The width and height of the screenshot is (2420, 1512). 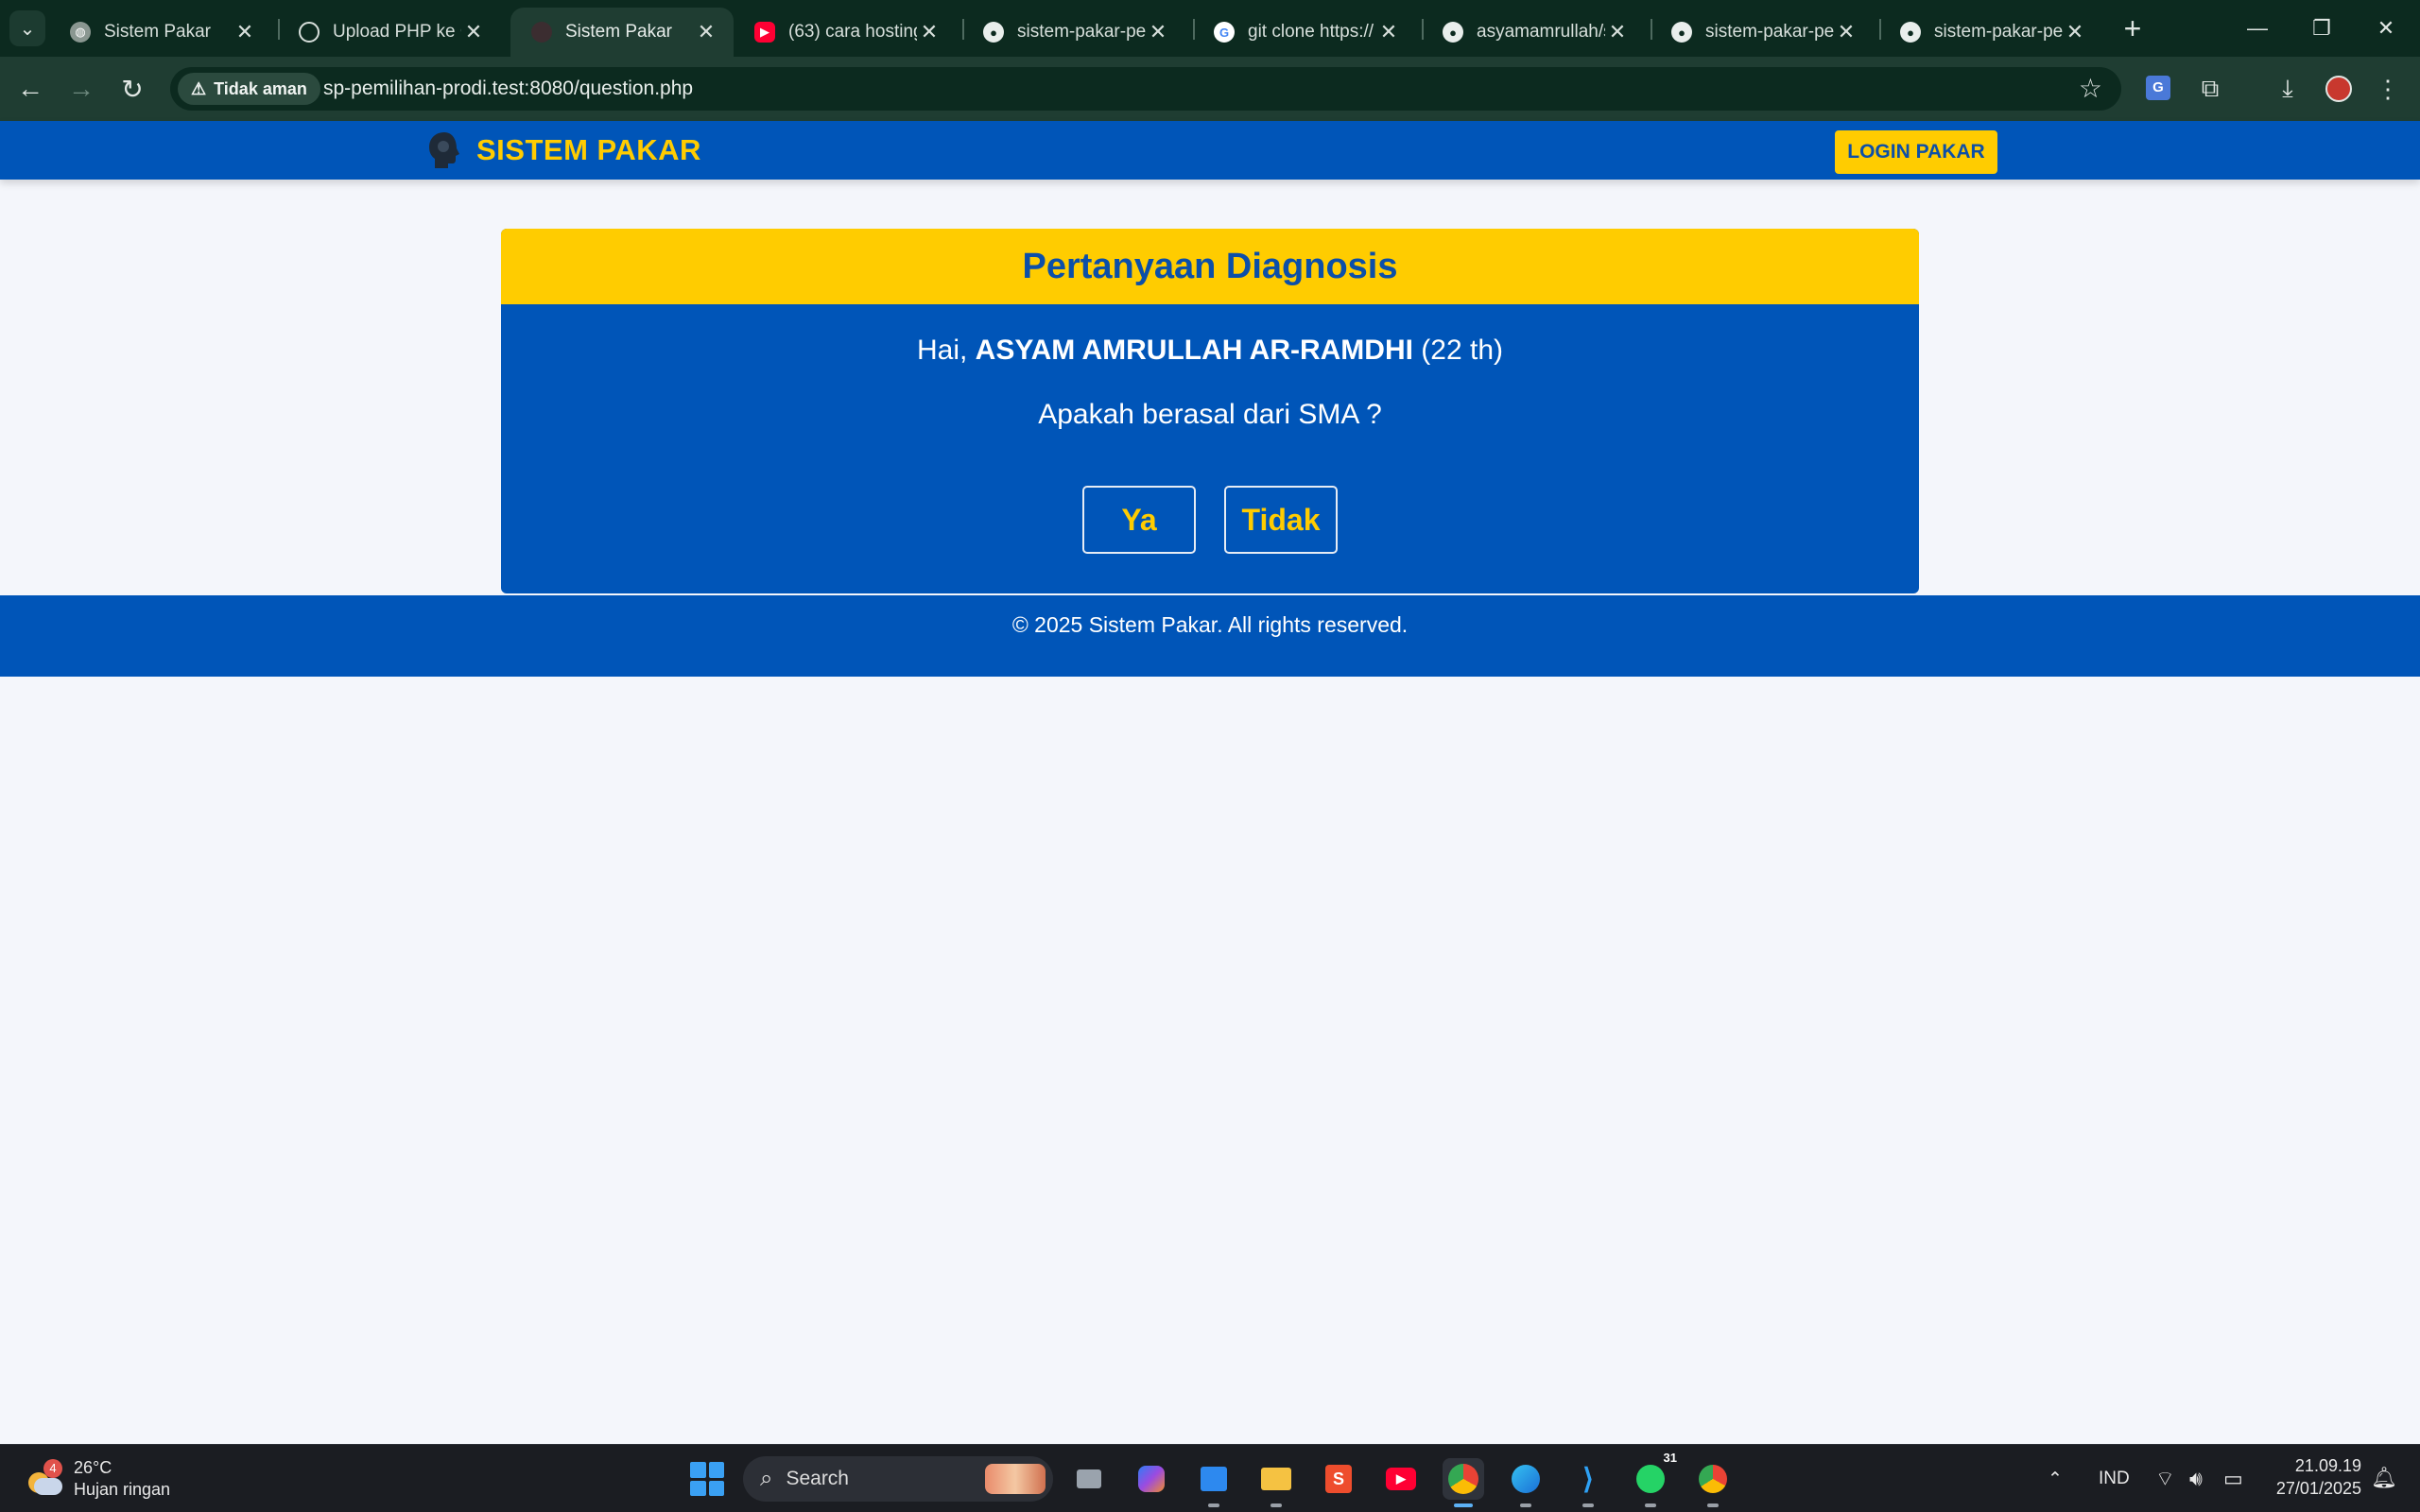 What do you see at coordinates (1151, 1479) in the screenshot?
I see `copilot-icon` at bounding box center [1151, 1479].